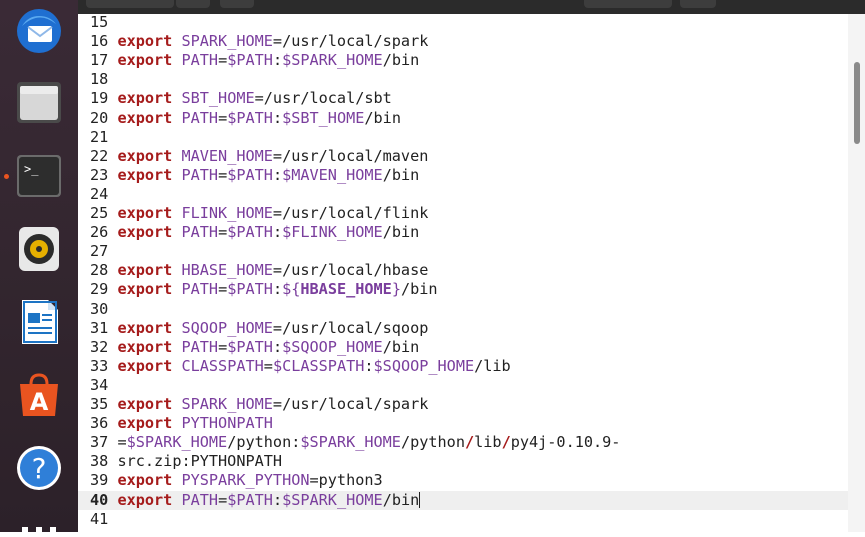  I want to click on editor-line: 20 export PATH=$PATH:$SBT_HOME/bin, so click(245, 118).